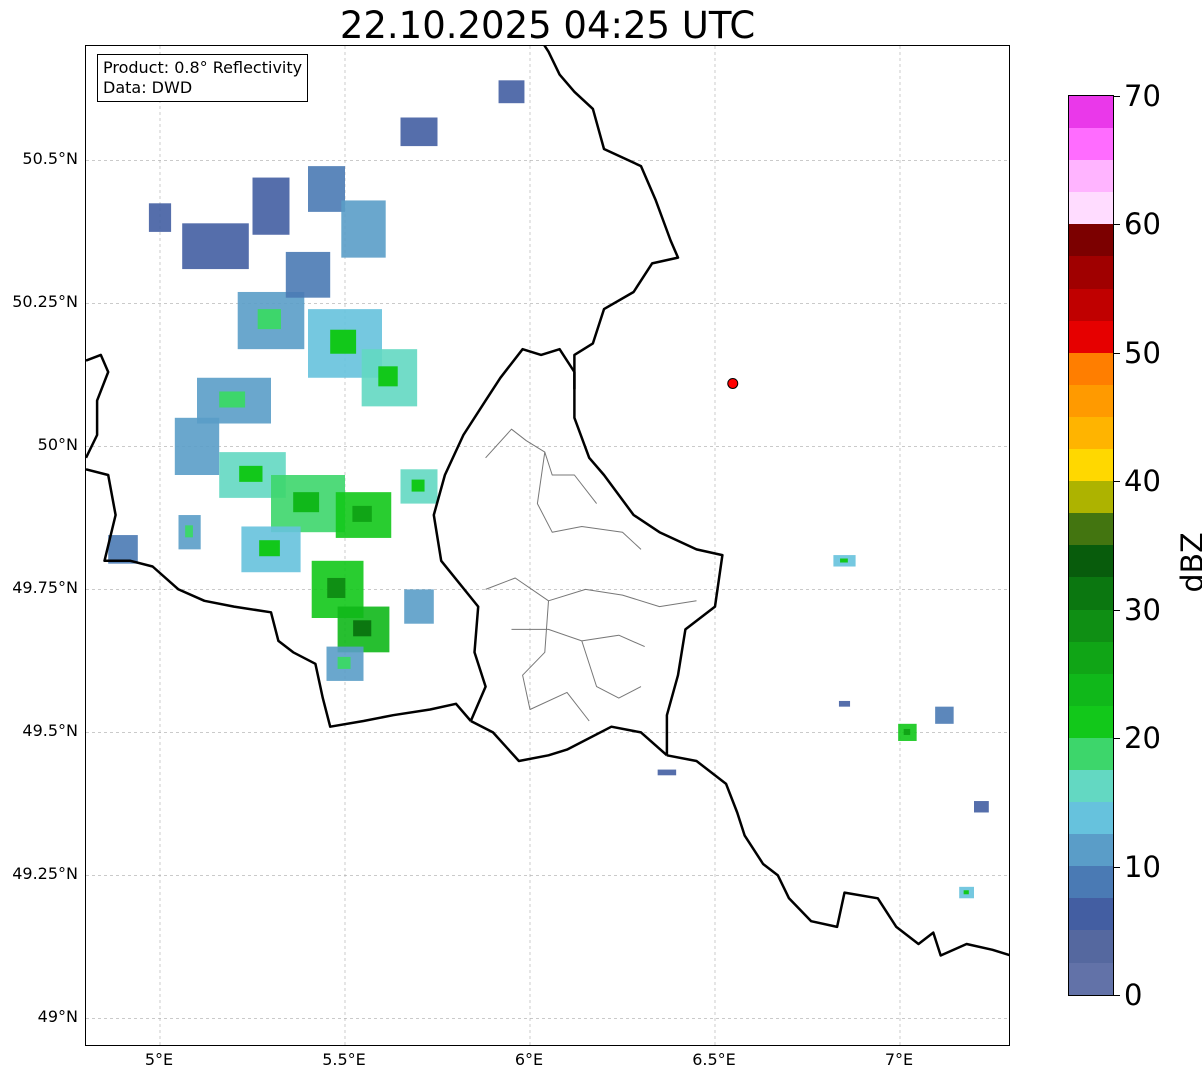 Image resolution: width=1202 pixels, height=1081 pixels. I want to click on colorbar-tick-label: 60, so click(1142, 224).